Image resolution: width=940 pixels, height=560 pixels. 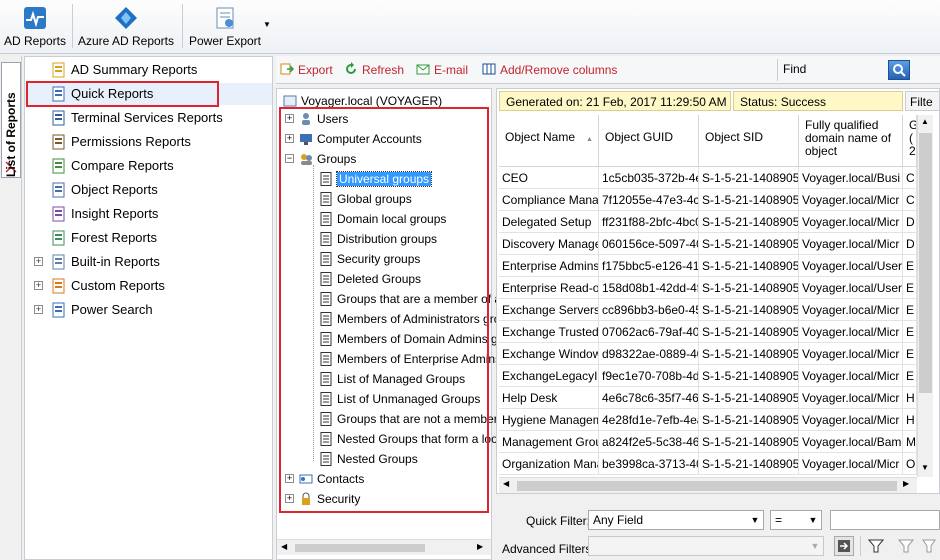 What do you see at coordinates (649, 332) in the screenshot?
I see `table-cell: 07062ac6-79af-403` at bounding box center [649, 332].